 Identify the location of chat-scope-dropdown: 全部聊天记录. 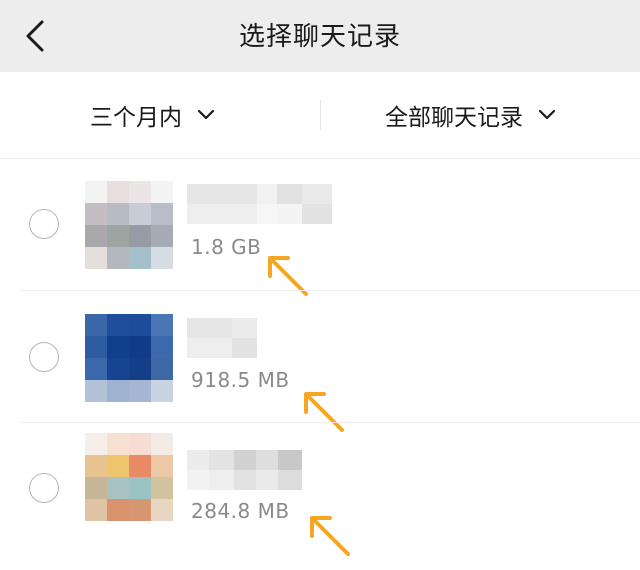
(471, 115).